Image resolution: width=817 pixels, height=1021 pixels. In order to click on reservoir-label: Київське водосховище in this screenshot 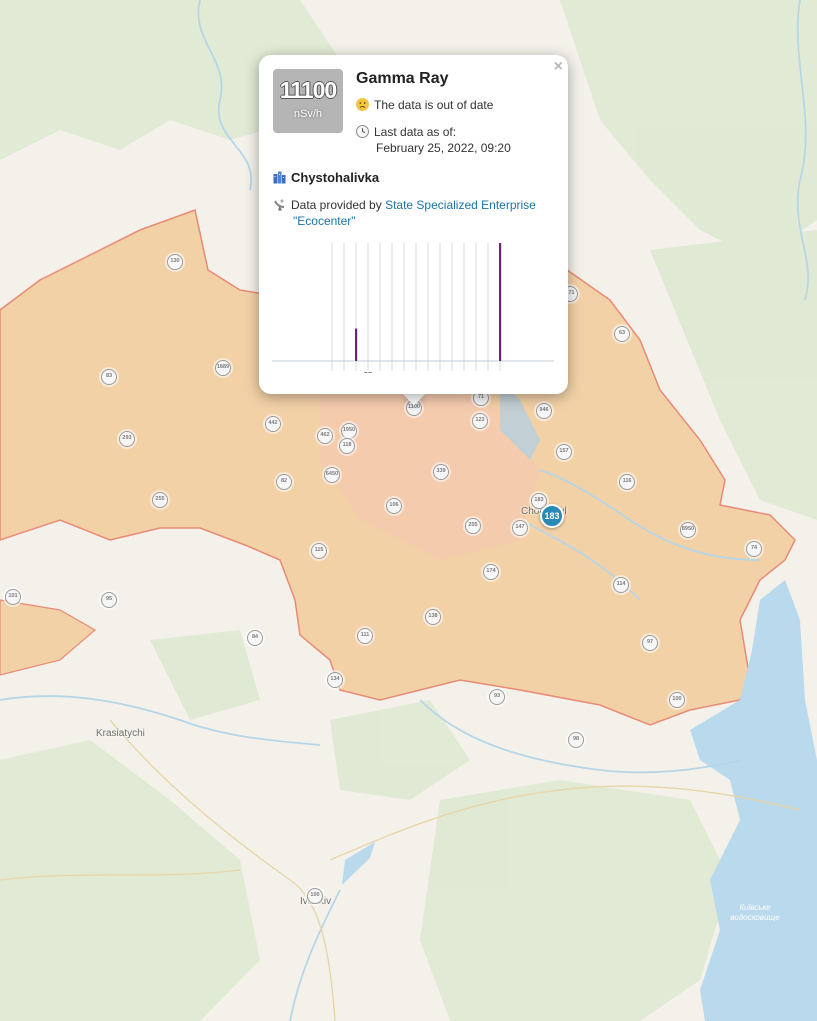, I will do `click(755, 913)`.